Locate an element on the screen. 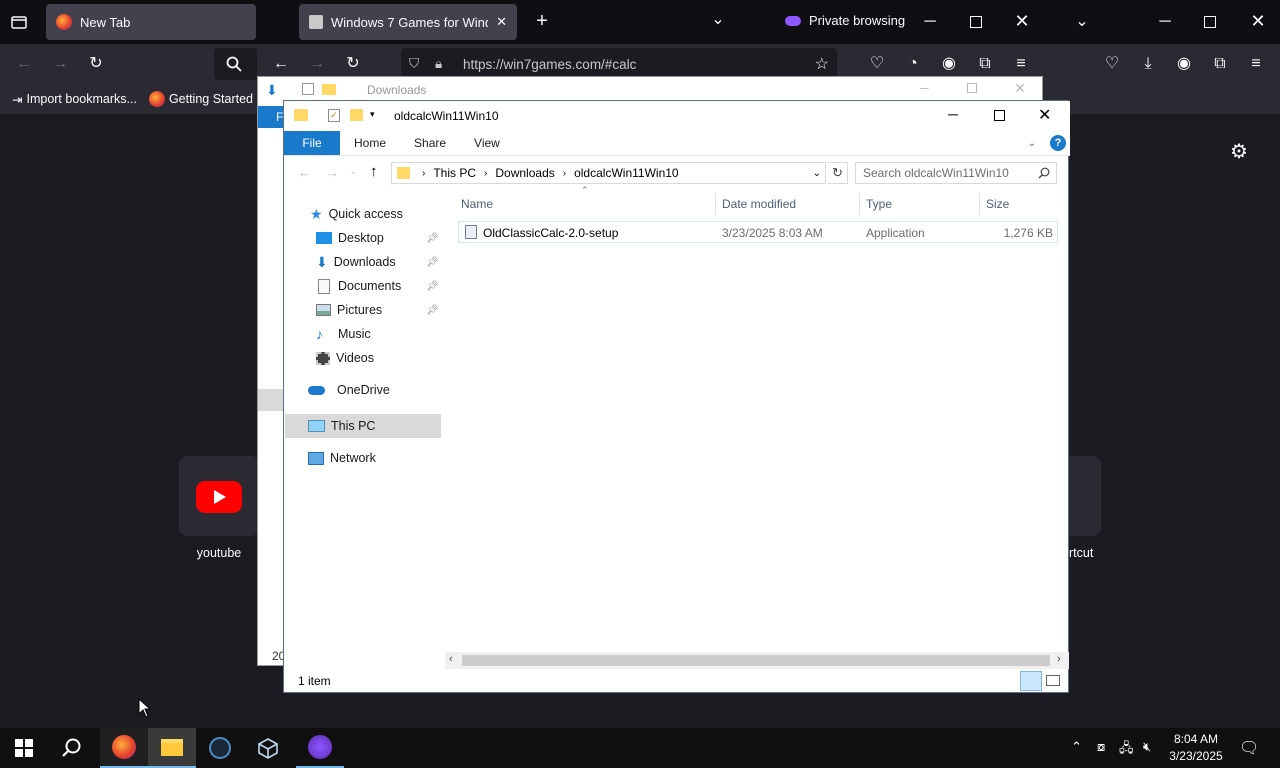 The image size is (1280, 768). shortcut-tile-youtube is located at coordinates (219, 496).